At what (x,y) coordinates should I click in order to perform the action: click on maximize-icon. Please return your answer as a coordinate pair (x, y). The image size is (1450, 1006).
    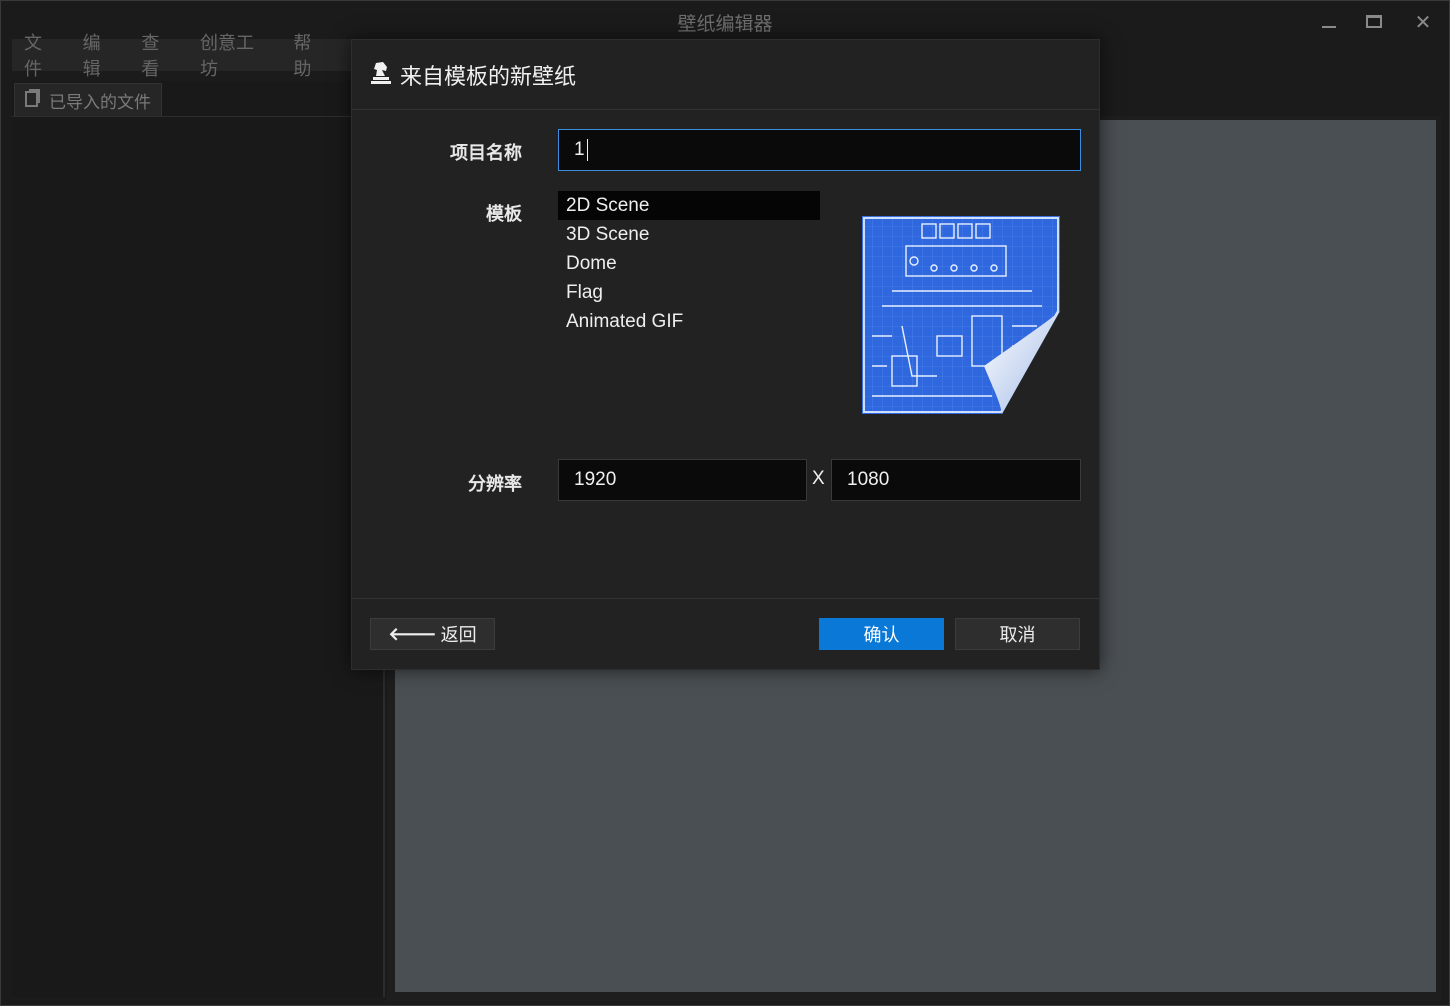
    Looking at the image, I should click on (1374, 22).